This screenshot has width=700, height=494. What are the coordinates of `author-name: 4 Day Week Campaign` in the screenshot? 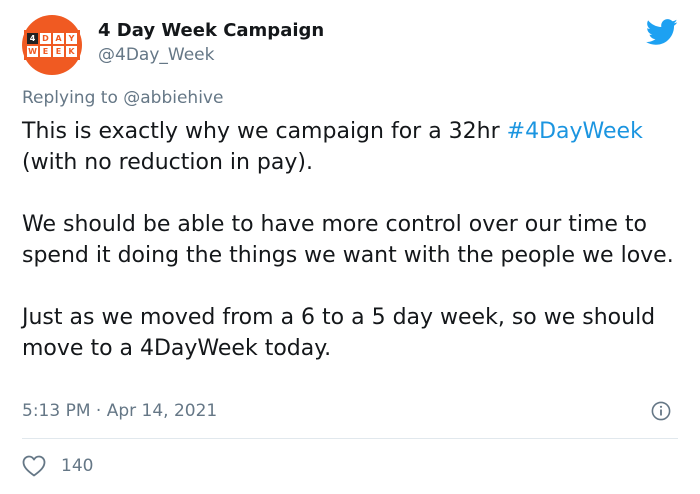 It's located at (211, 30).